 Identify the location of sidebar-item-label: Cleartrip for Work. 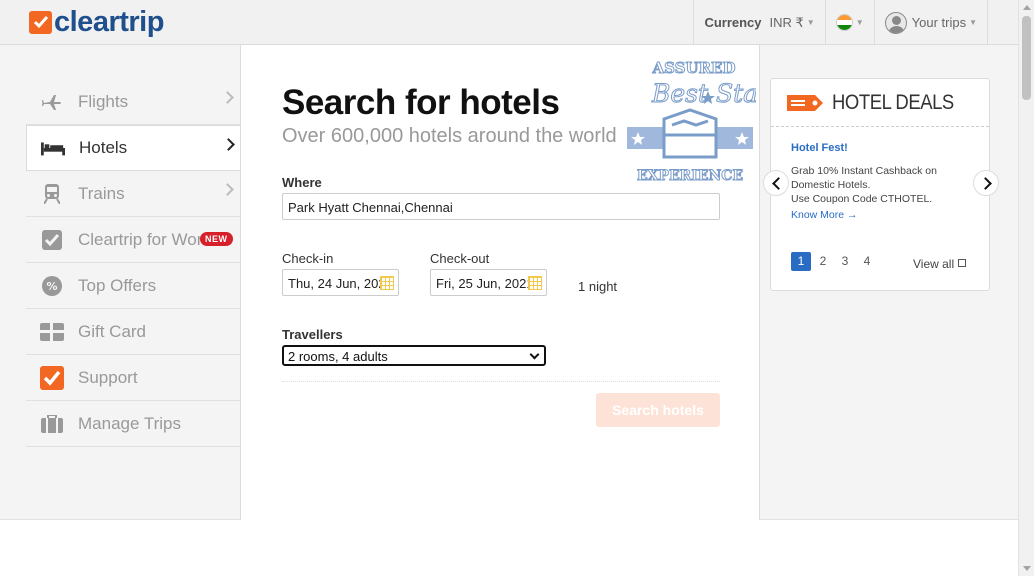
(139, 239).